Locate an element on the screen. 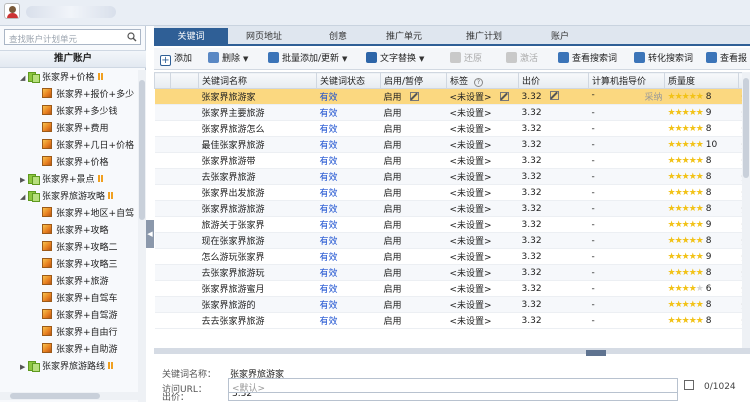 This screenshot has height=402, width=750. tree-unit-node: 张家界+多少钱 is located at coordinates (80, 112).